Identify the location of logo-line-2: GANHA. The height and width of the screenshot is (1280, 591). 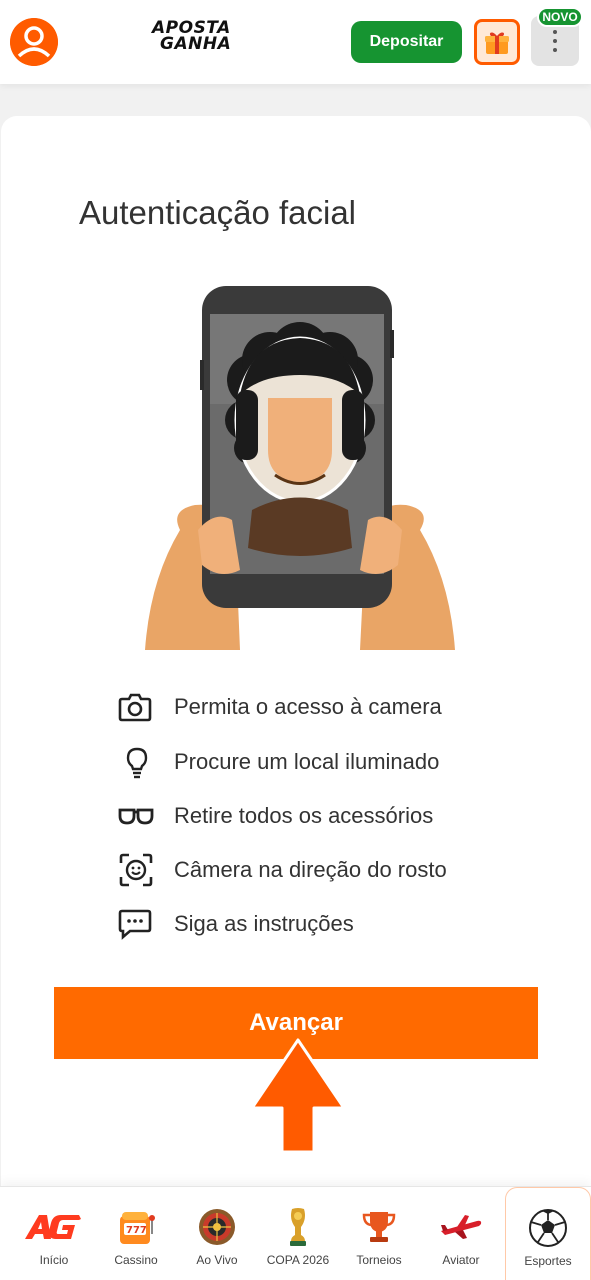
(196, 44).